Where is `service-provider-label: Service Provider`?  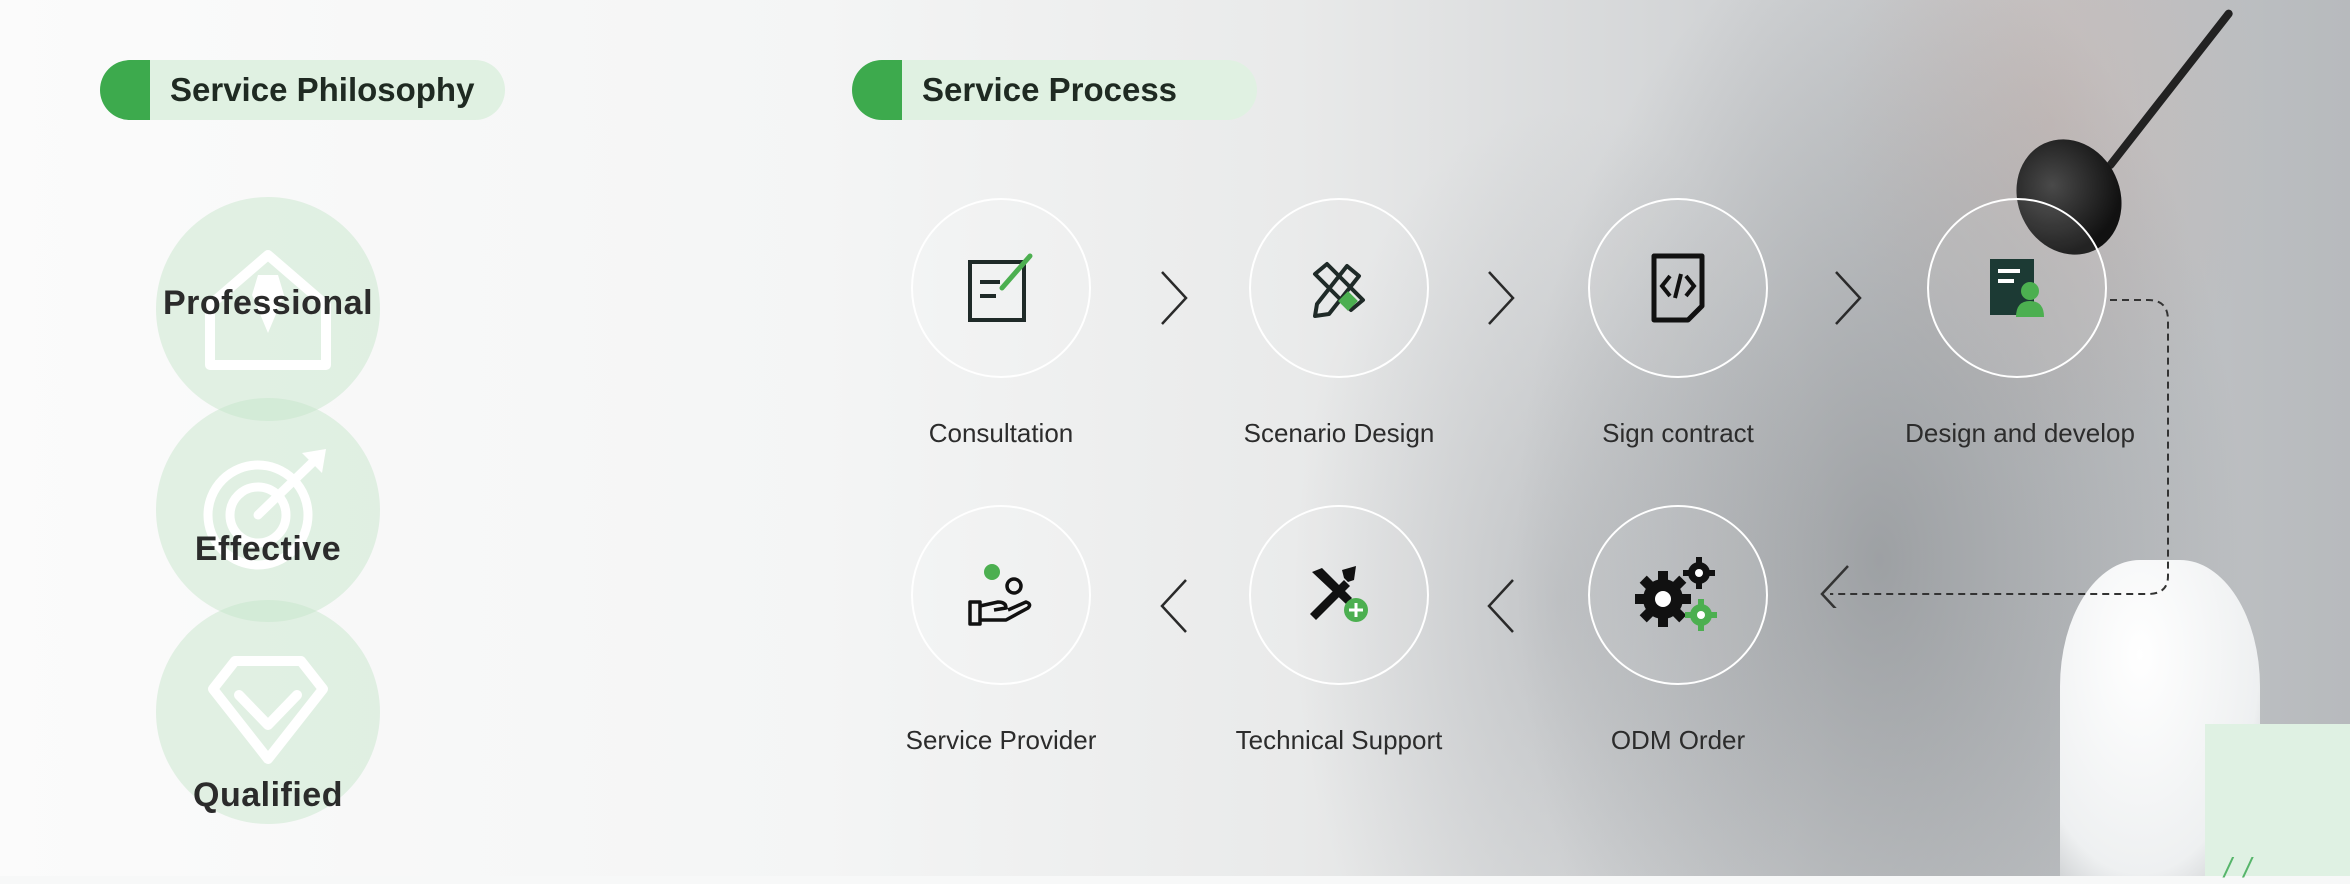 service-provider-label: Service Provider is located at coordinates (1001, 740).